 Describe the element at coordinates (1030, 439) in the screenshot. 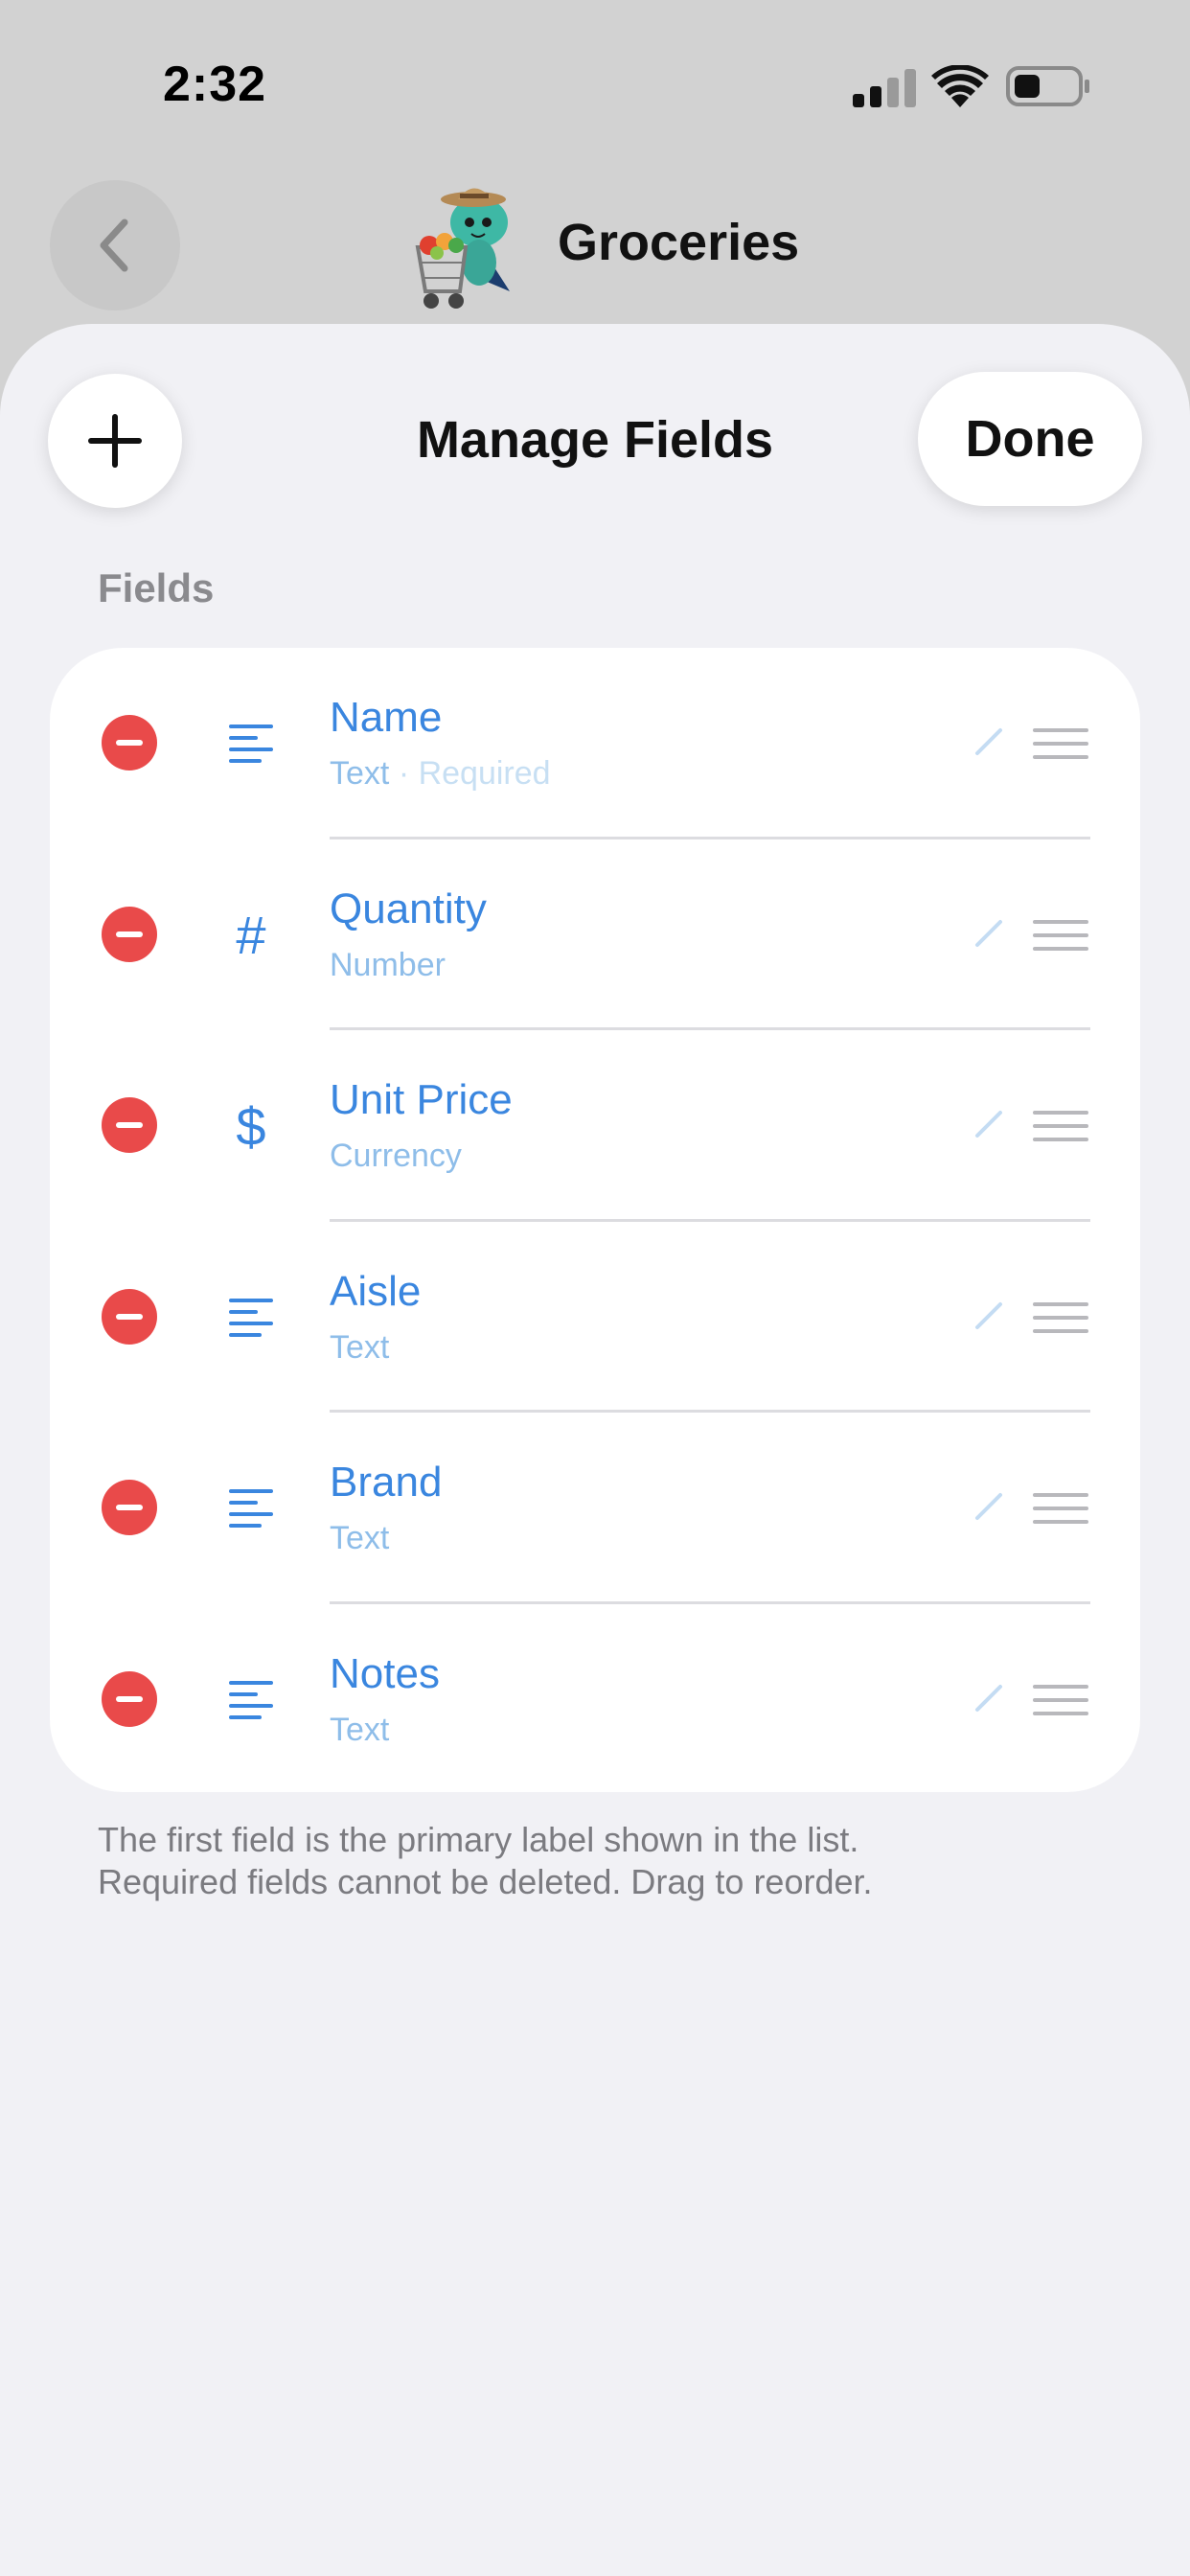

I see `done-button: Done` at that location.